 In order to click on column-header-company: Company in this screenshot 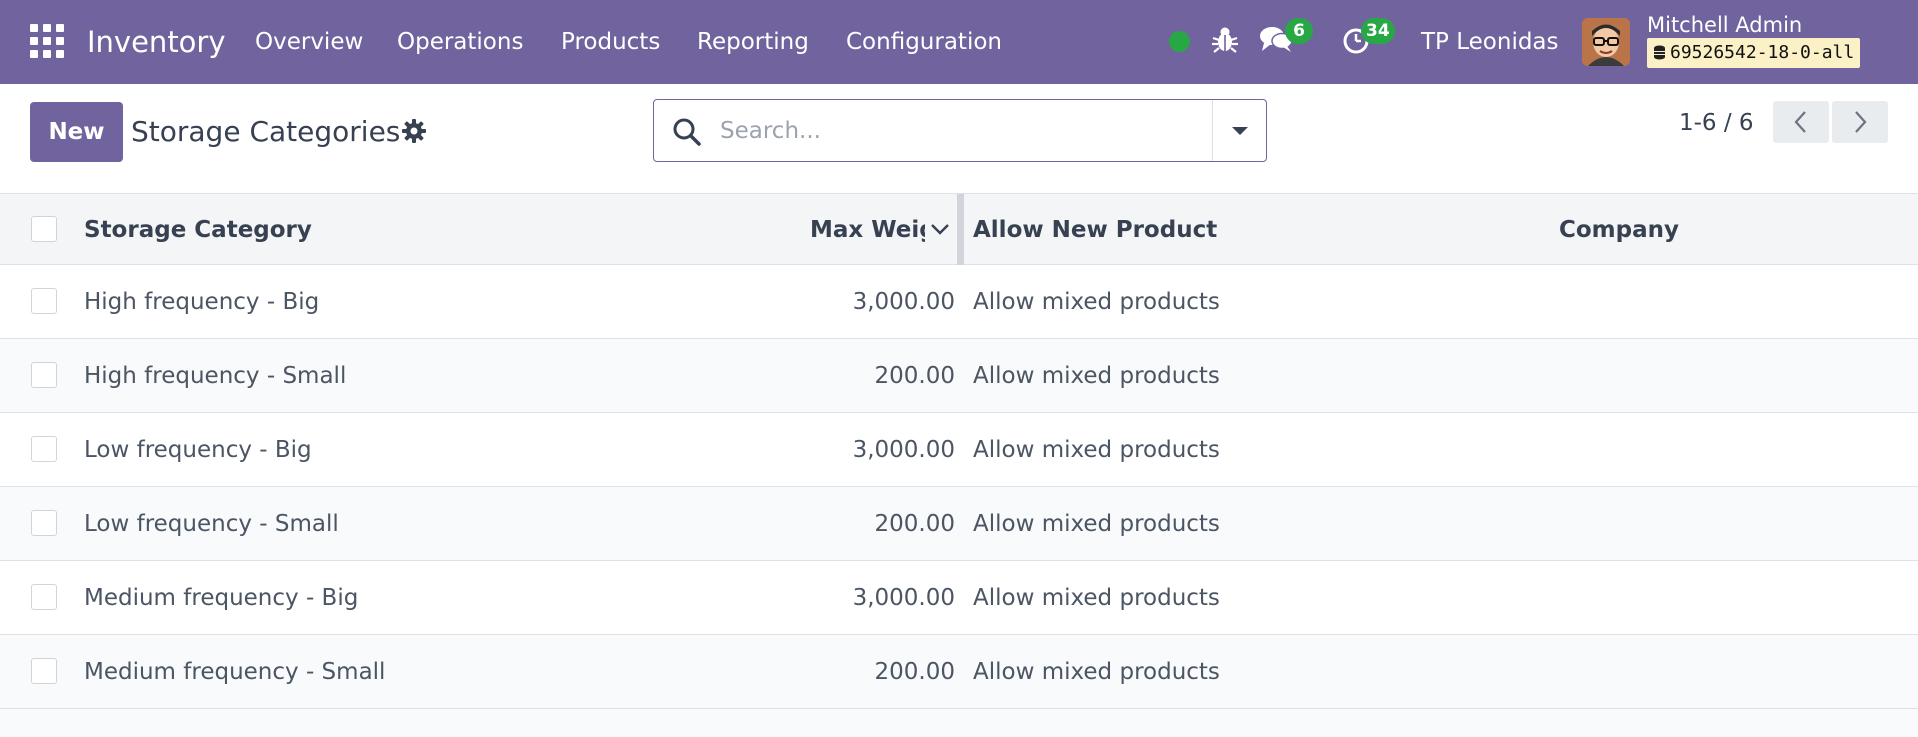, I will do `click(1619, 230)`.